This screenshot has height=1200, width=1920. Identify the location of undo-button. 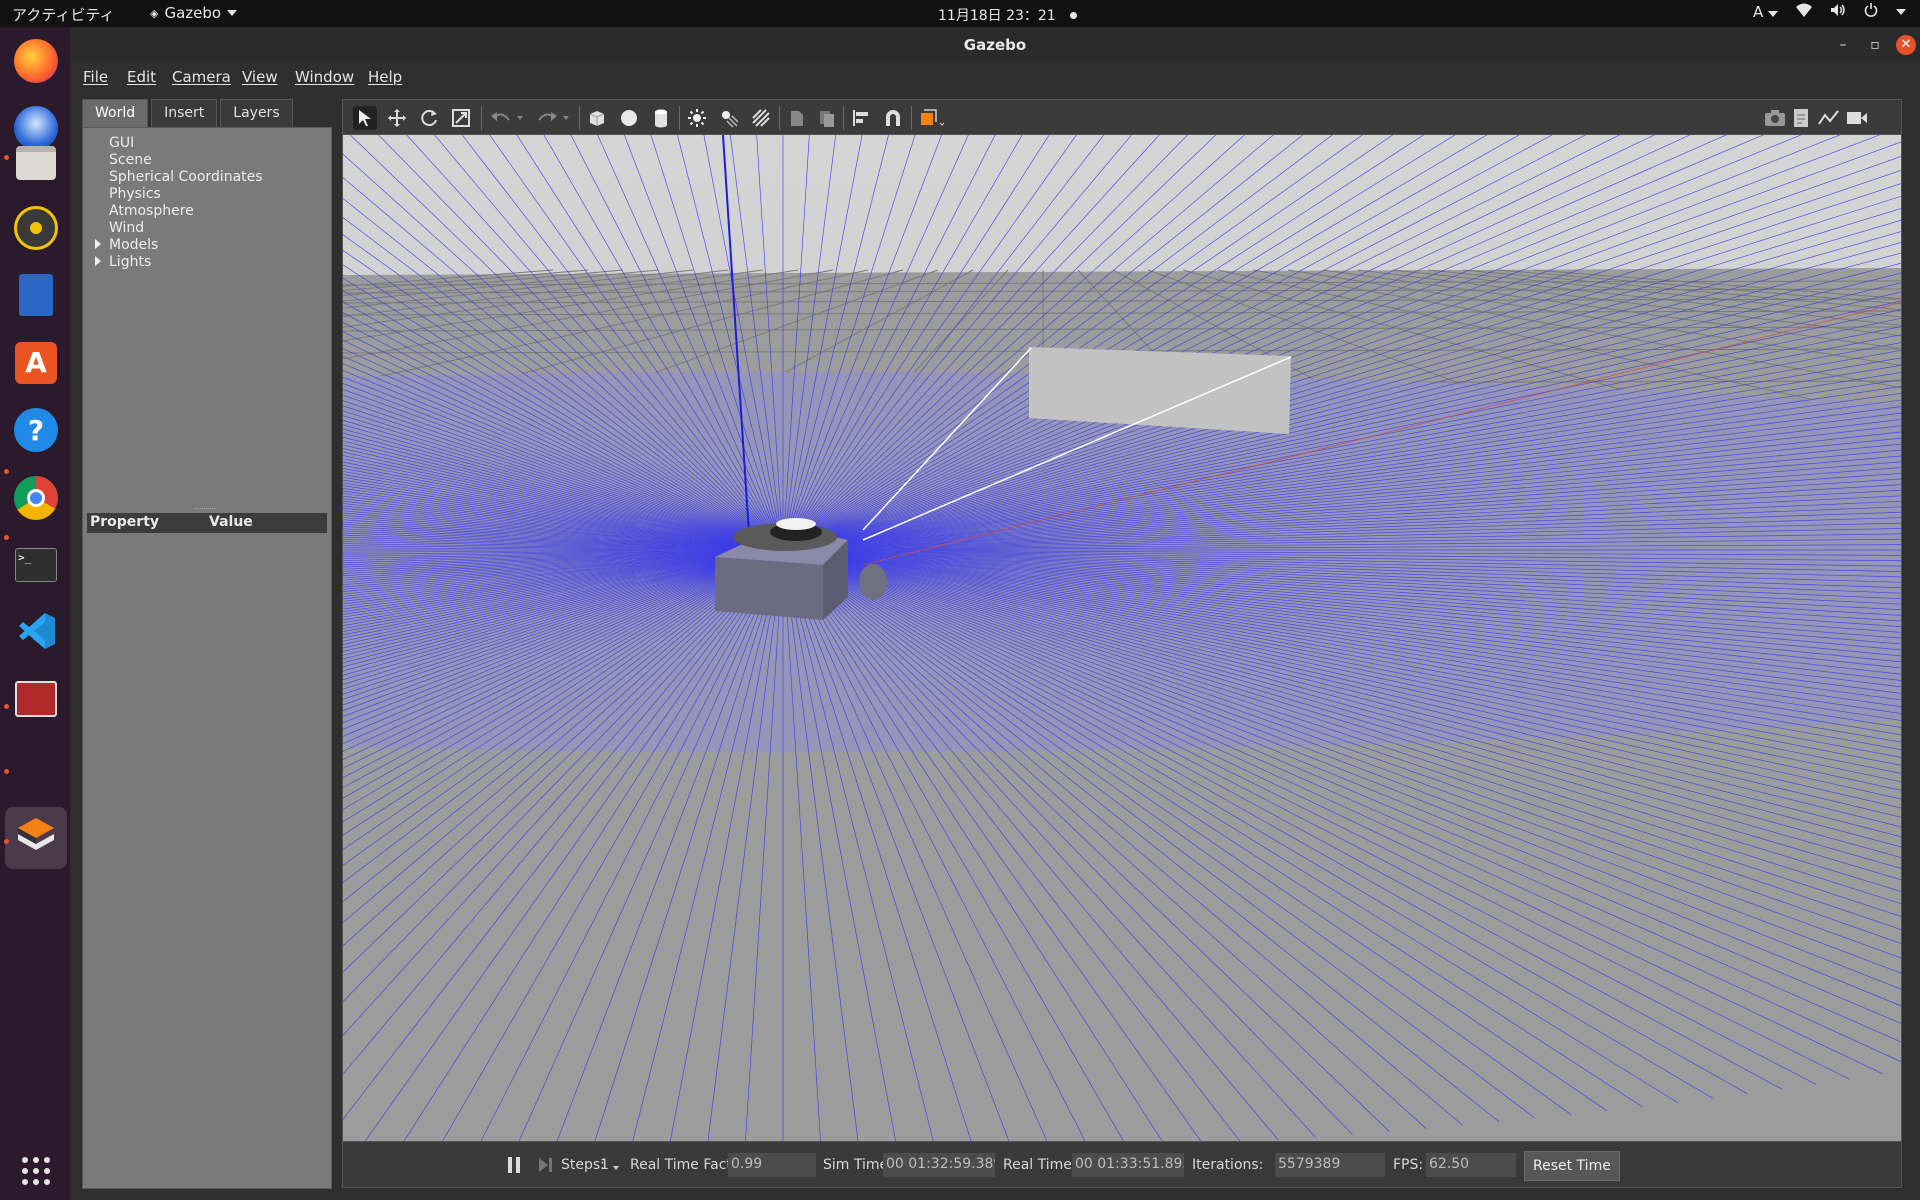
(501, 118).